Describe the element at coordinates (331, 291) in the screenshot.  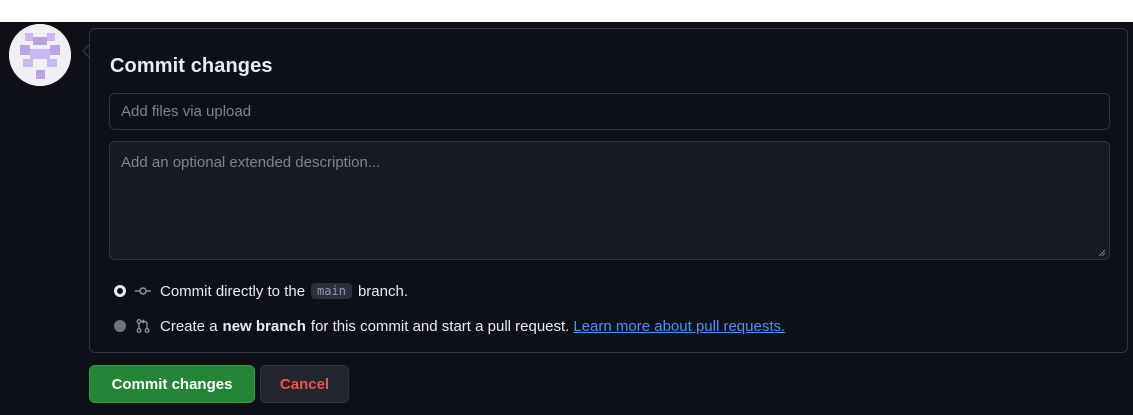
I see `branch-name-chip: main` at that location.